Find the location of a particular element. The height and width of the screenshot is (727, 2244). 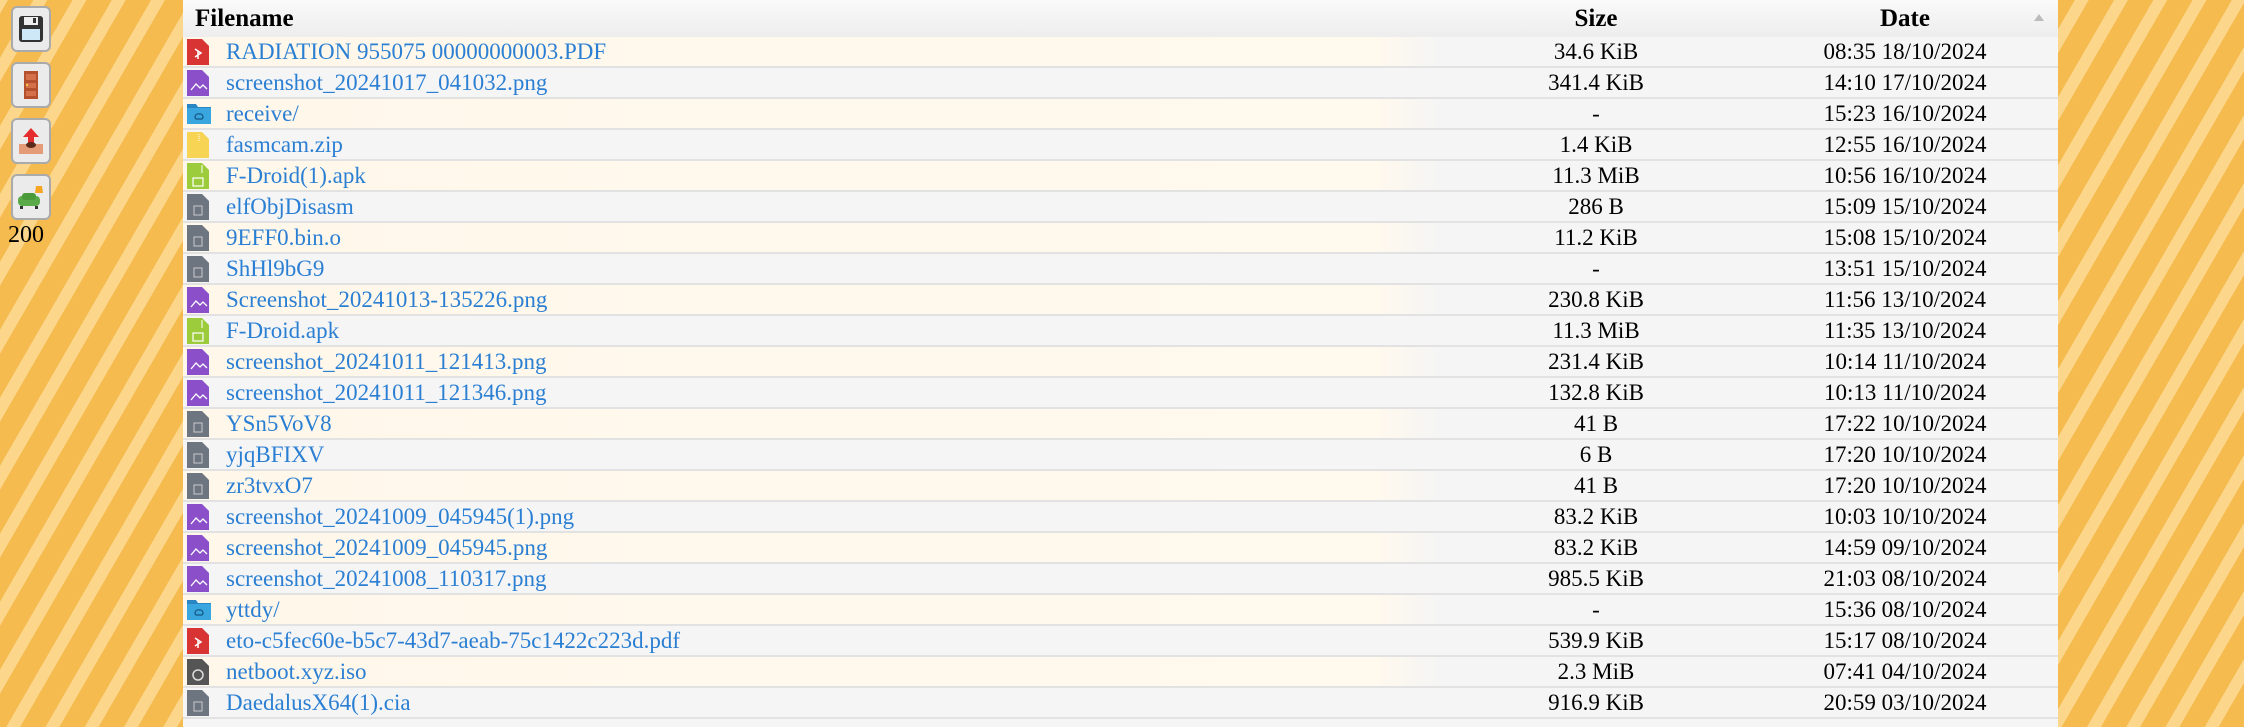

file-link: screenshot_20241009_045945(1).png is located at coordinates (400, 517).